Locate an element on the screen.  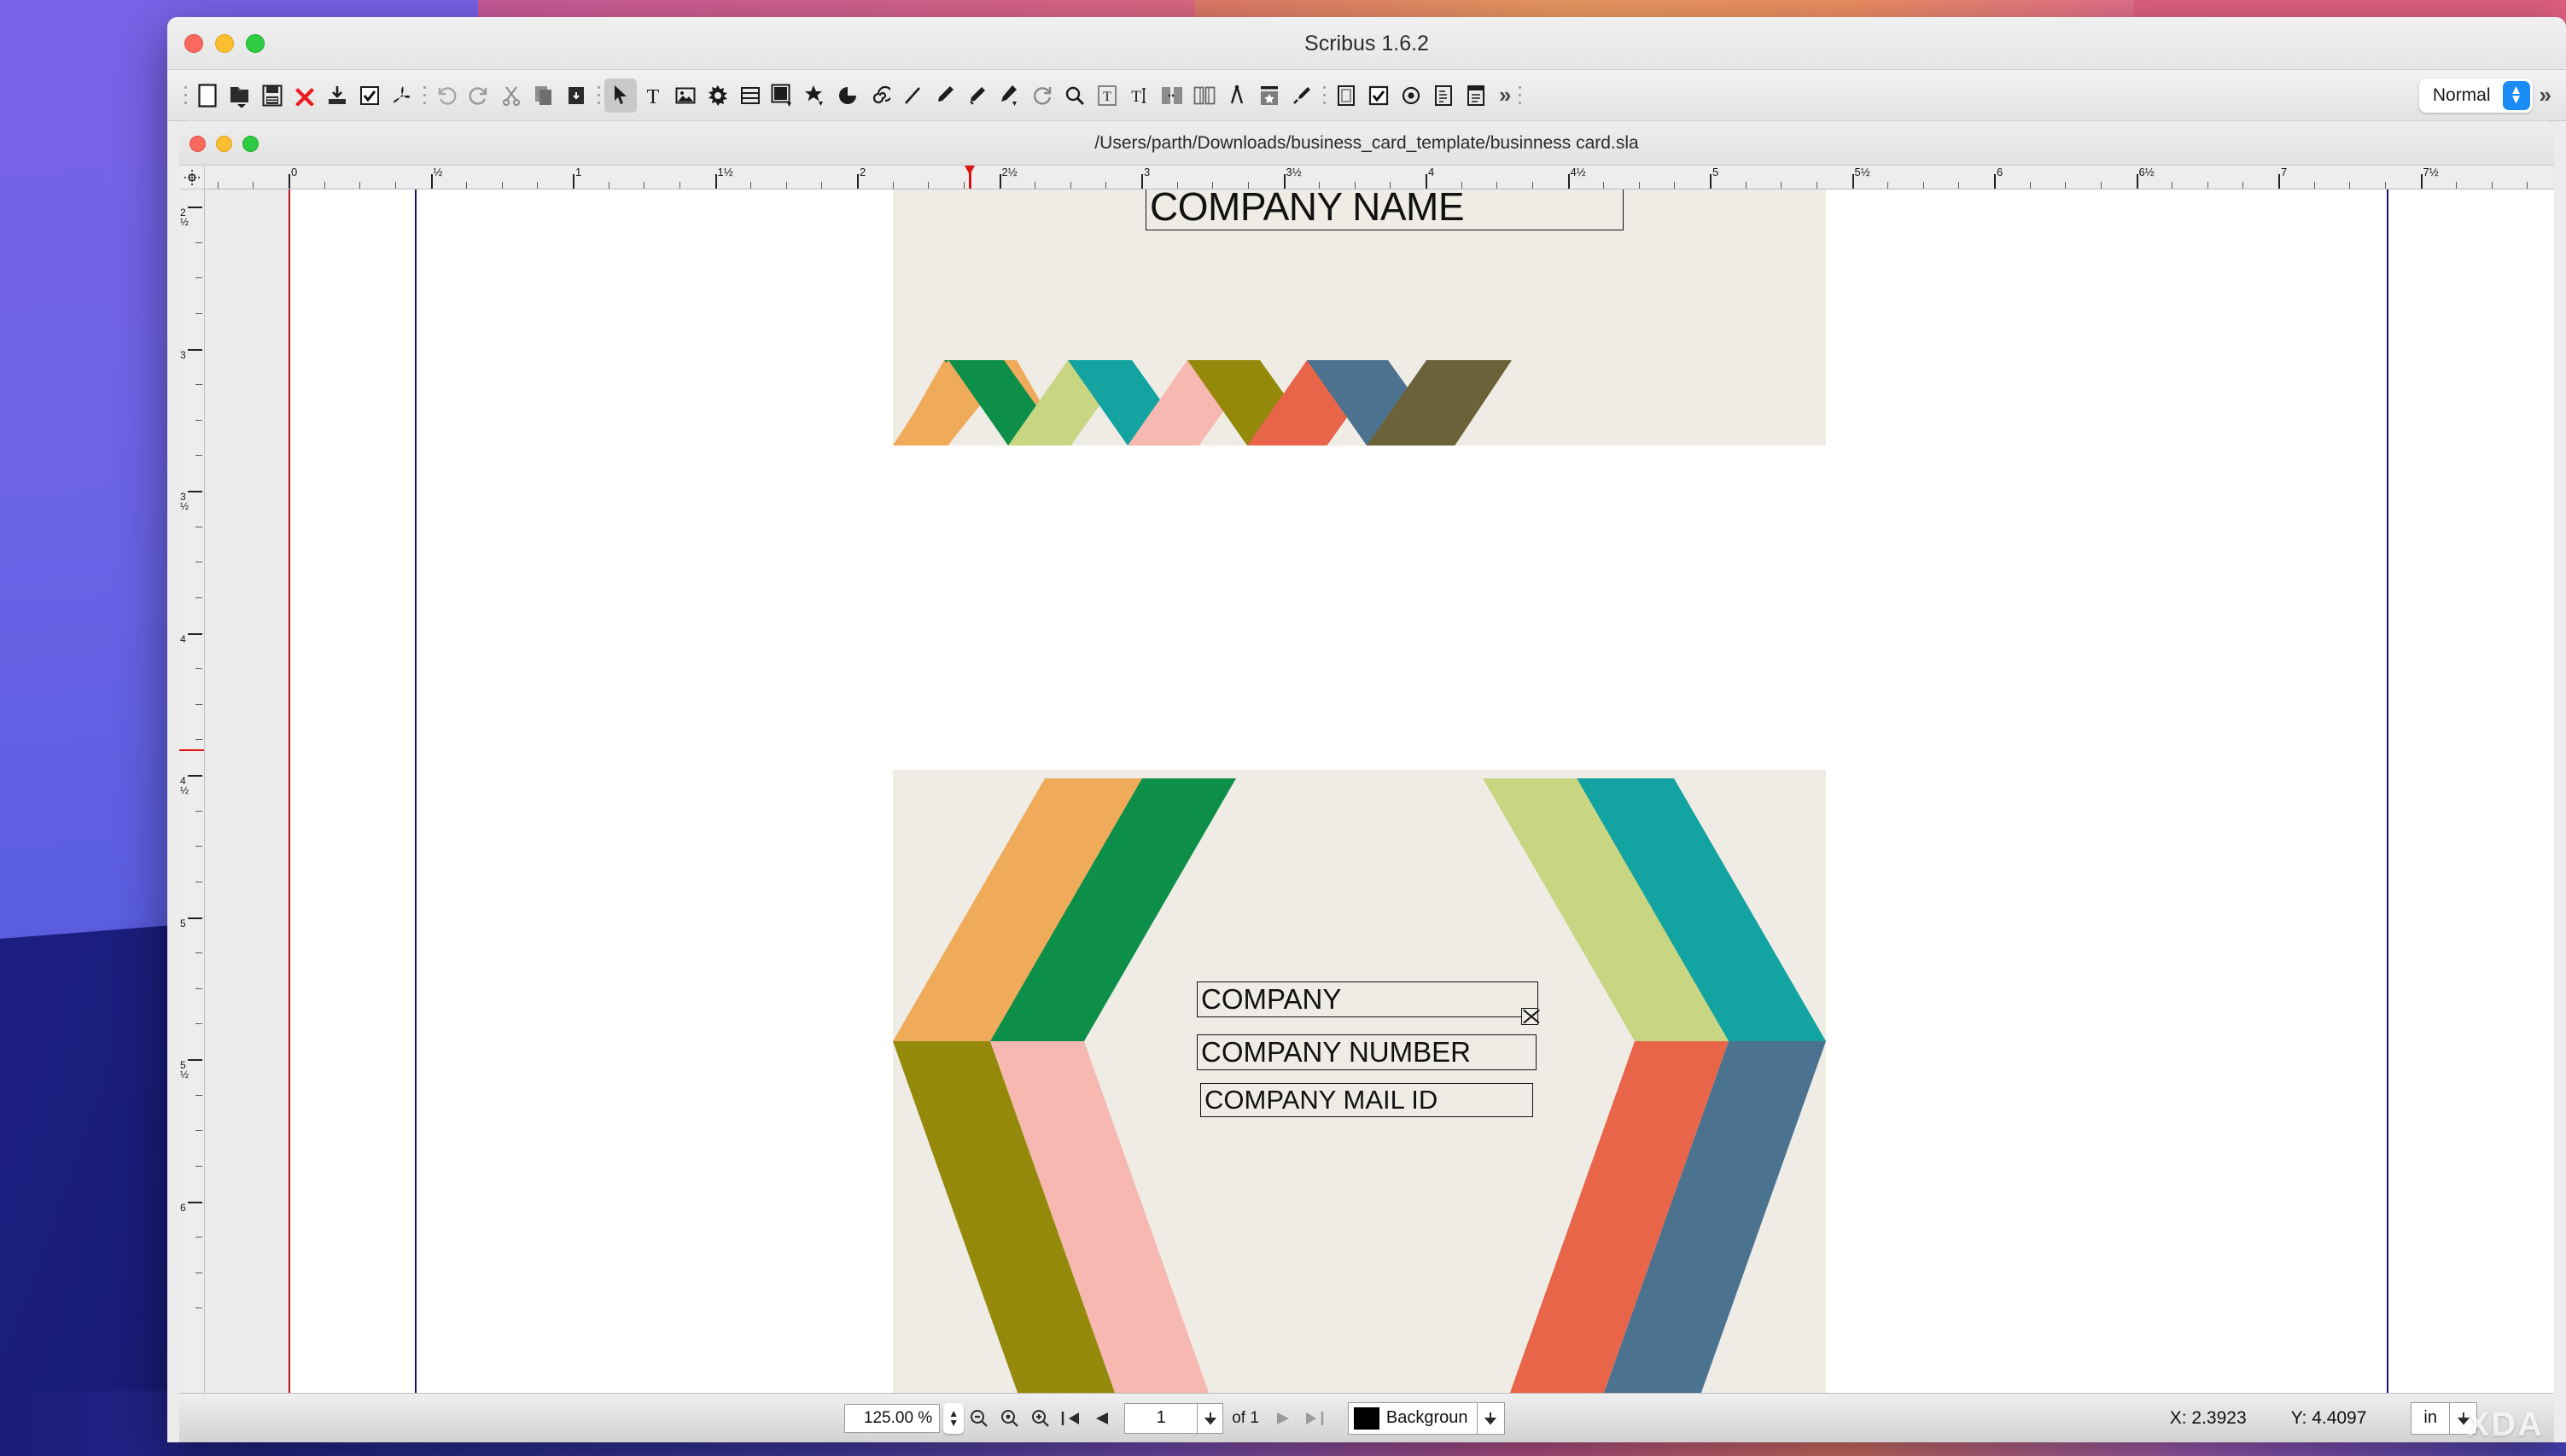
vertical-ruler: 2½ 3 3½ 4 4½ 5 5½ 6 is located at coordinates (192, 791).